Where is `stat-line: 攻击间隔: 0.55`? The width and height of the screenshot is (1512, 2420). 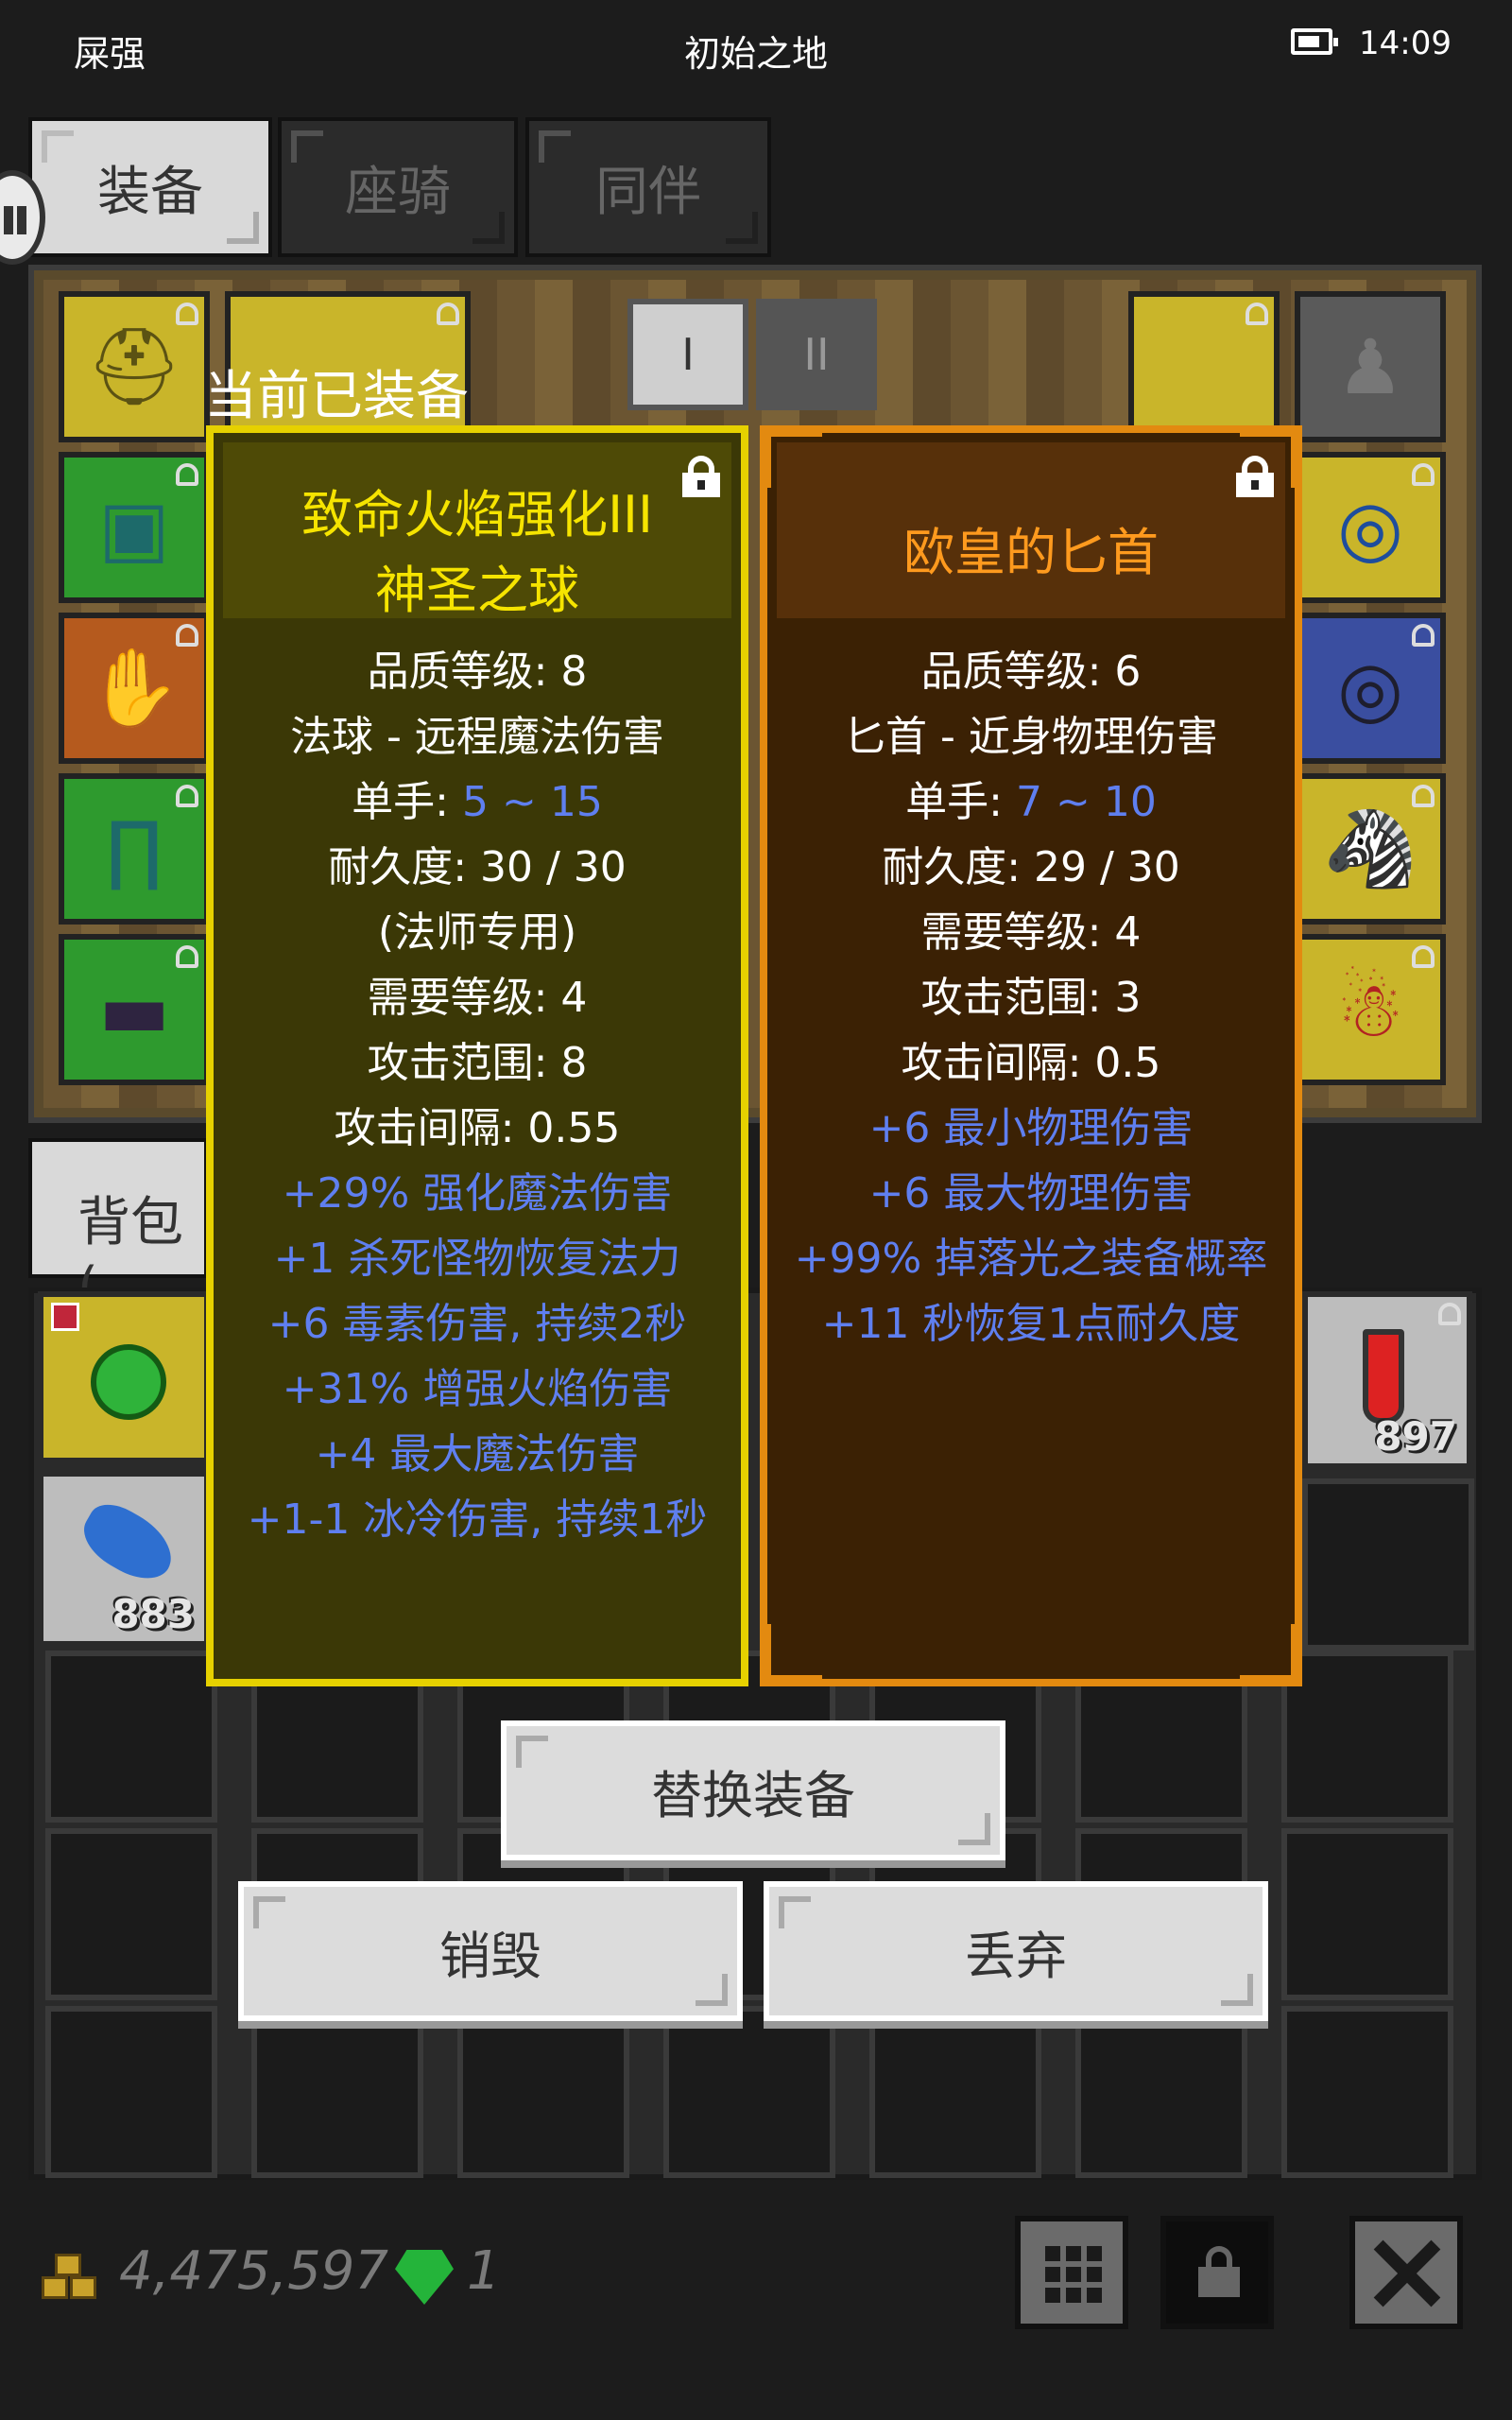
stat-line: 攻击间隔: 0.55 is located at coordinates (477, 1128).